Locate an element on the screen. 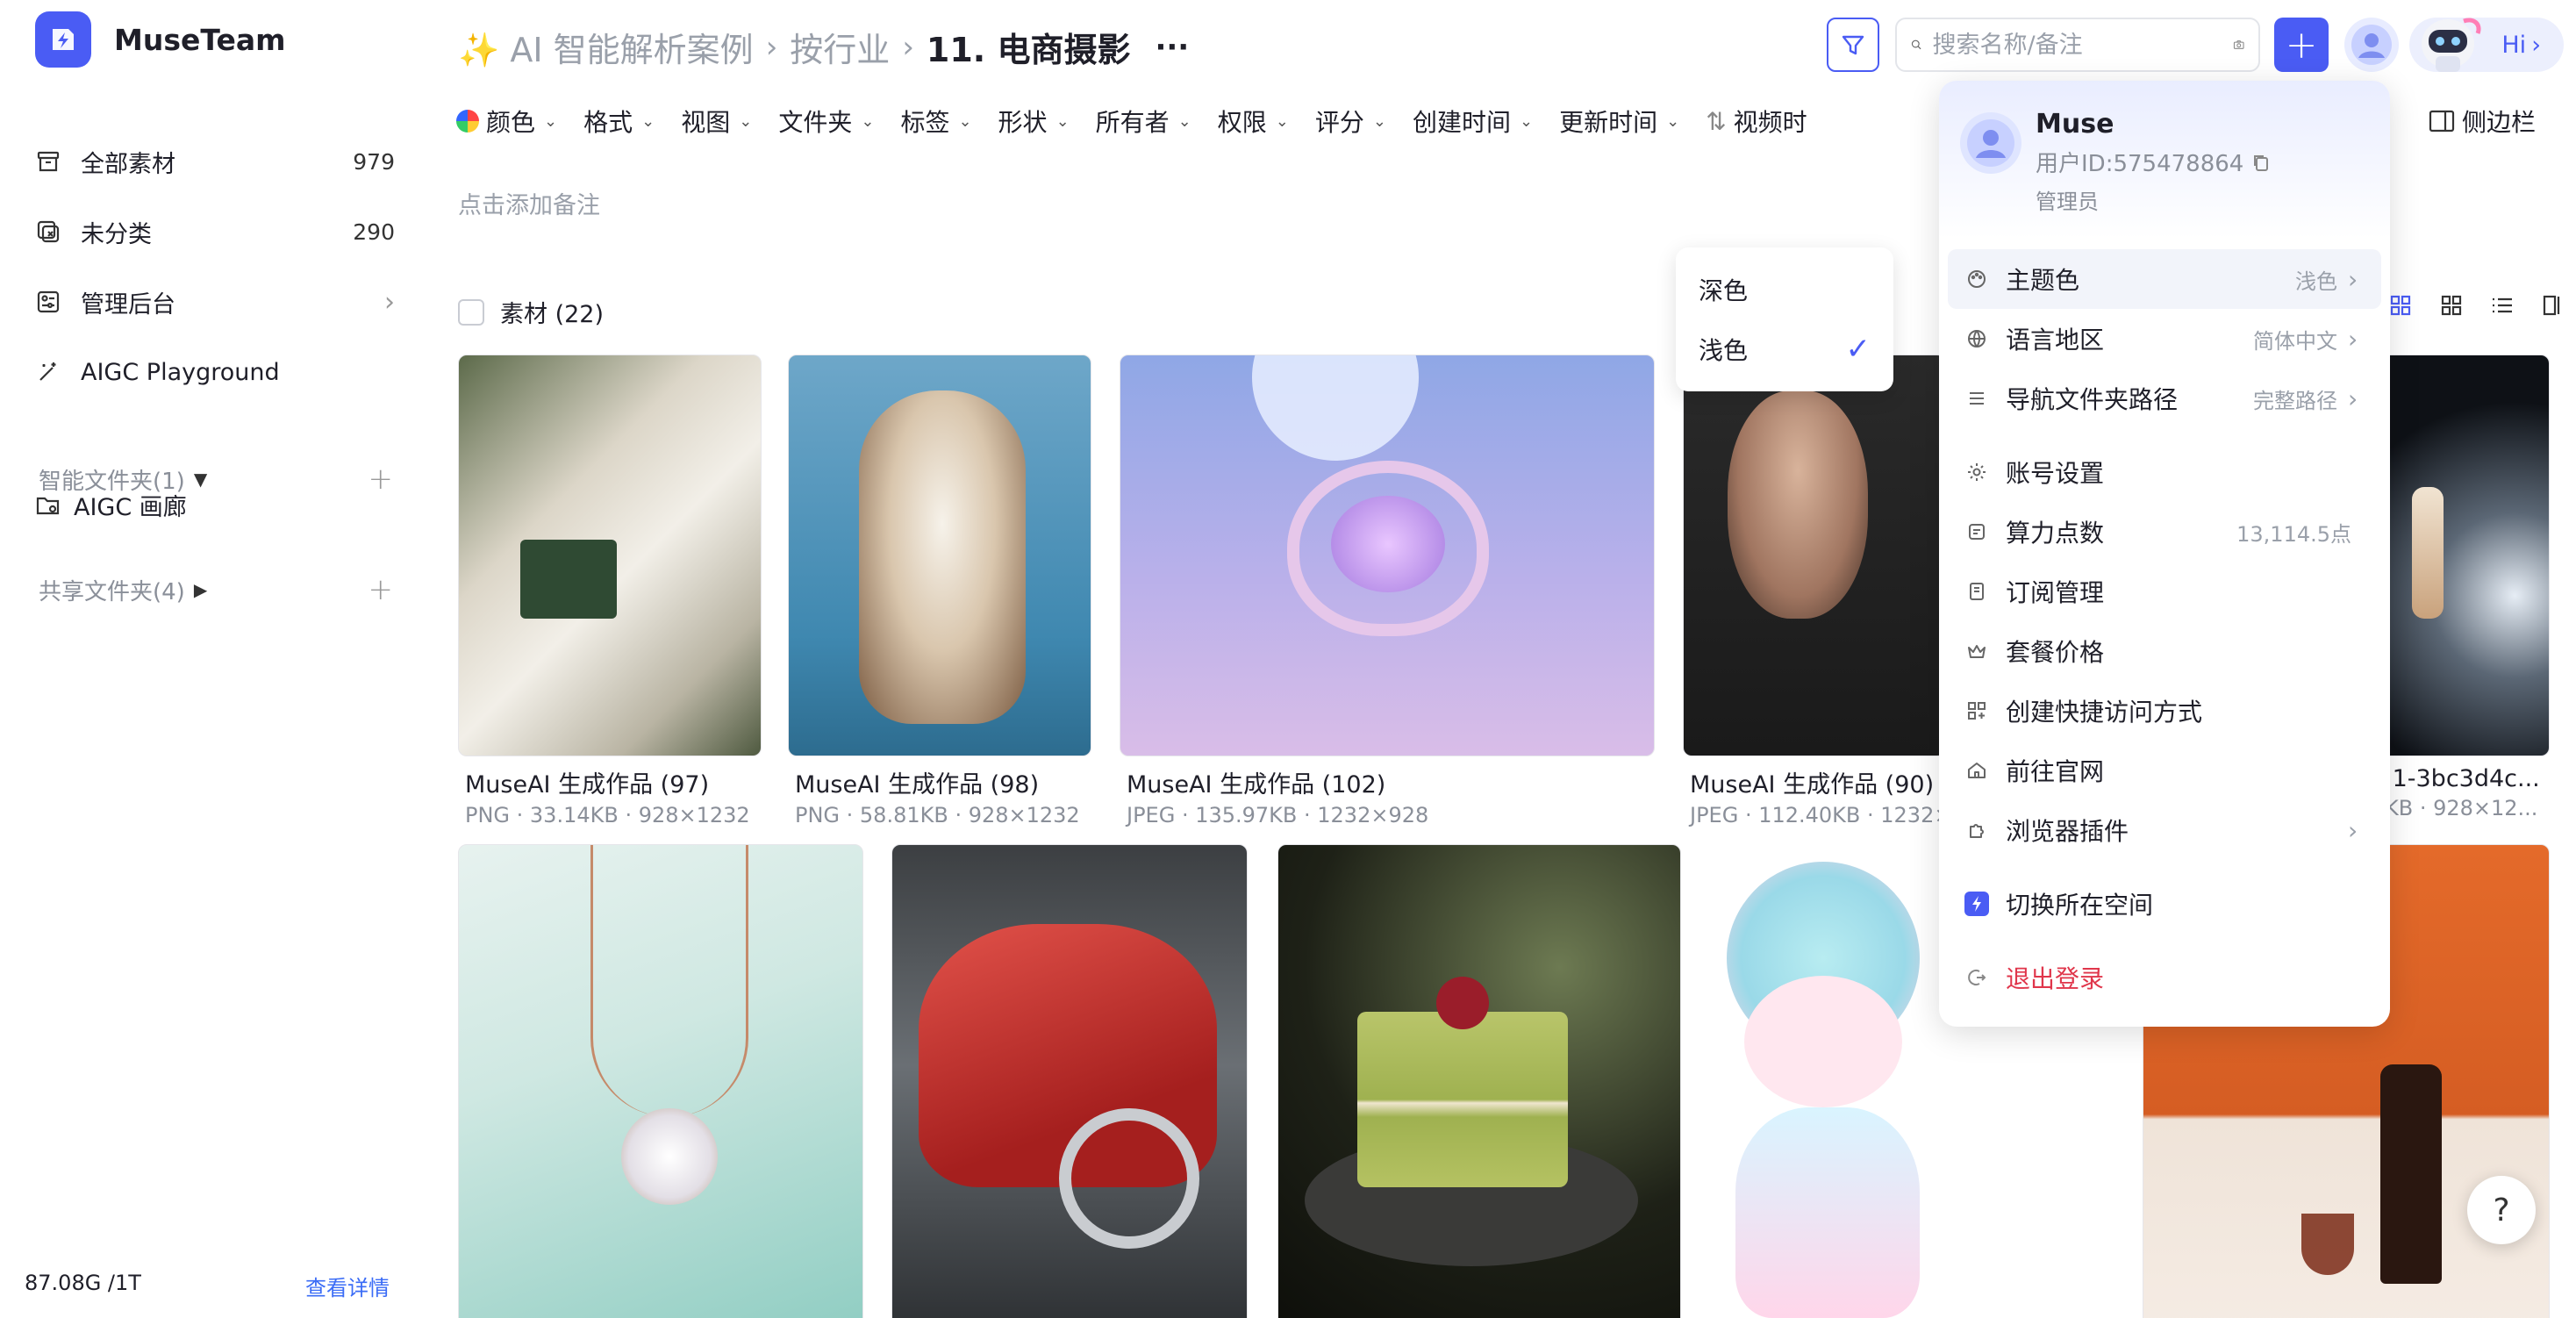 Image resolution: width=2576 pixels, height=1318 pixels. caret-down-icon: ▼ is located at coordinates (200, 479).